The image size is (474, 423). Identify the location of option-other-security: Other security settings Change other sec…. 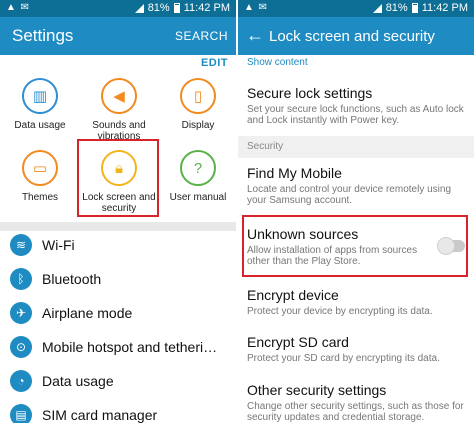
(358, 402).